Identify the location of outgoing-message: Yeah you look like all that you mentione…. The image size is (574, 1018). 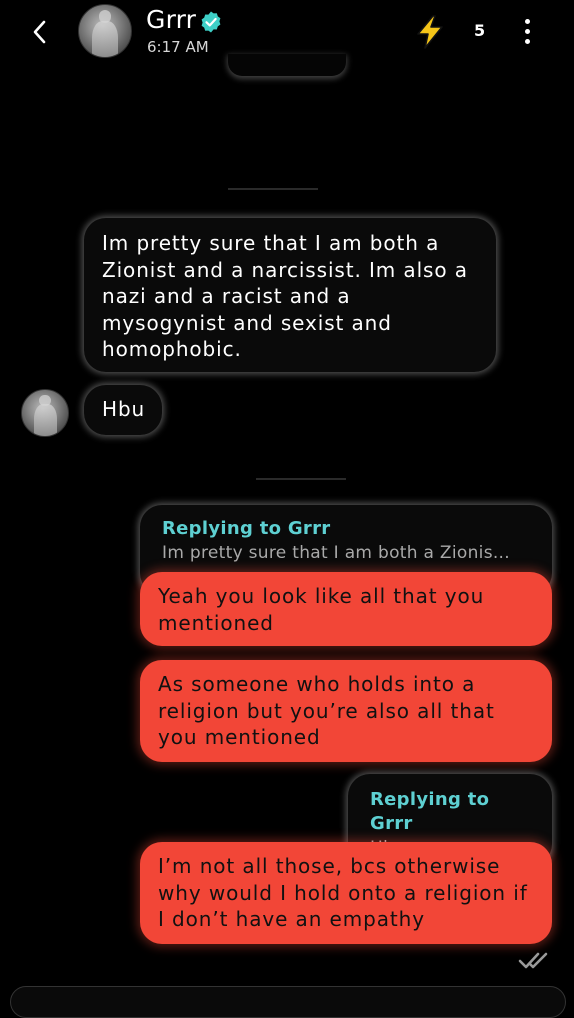
(346, 609).